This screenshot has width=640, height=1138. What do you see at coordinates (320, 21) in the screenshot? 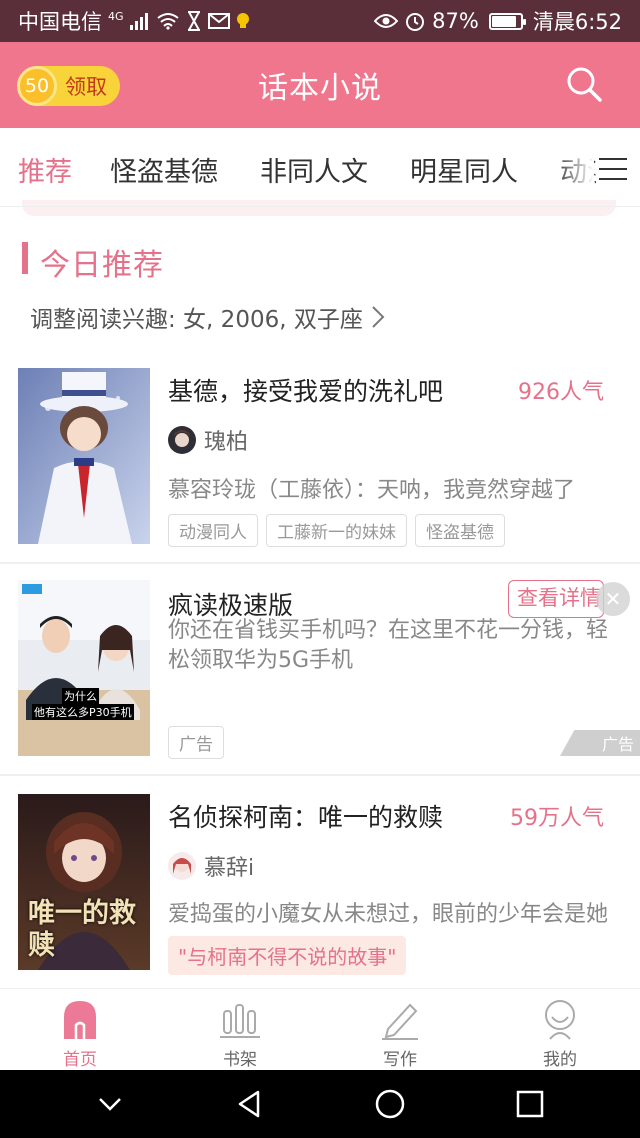
I see `status-bar: 中国电信 4G 87% 清晨6:52` at bounding box center [320, 21].